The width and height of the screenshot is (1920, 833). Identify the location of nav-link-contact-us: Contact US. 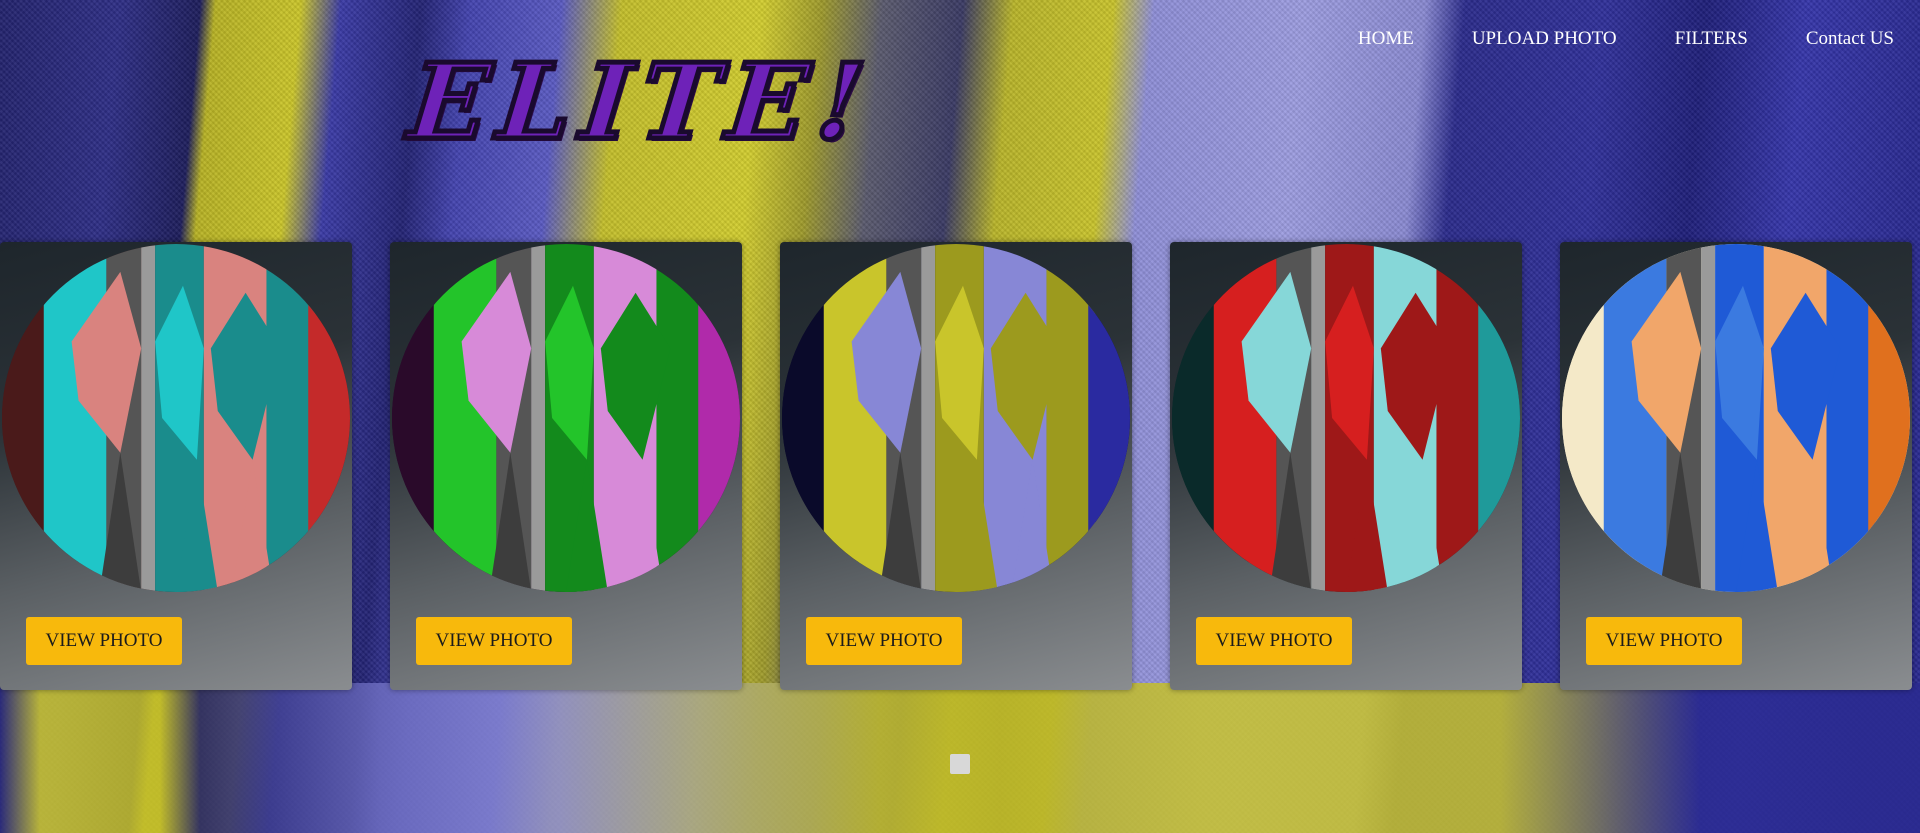
(1850, 38).